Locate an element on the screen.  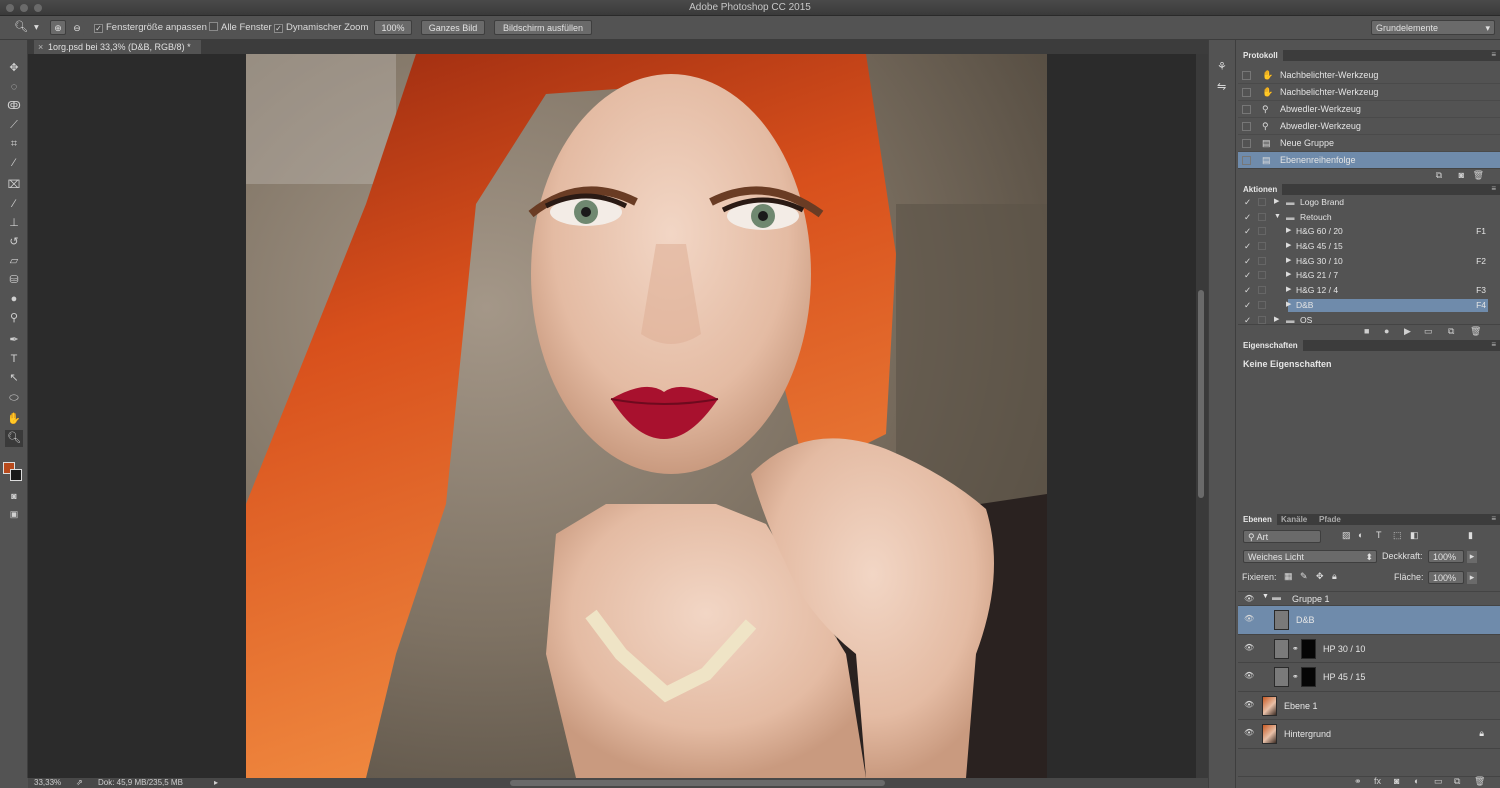
zoom-100-button: 100% is located at coordinates (393, 27).